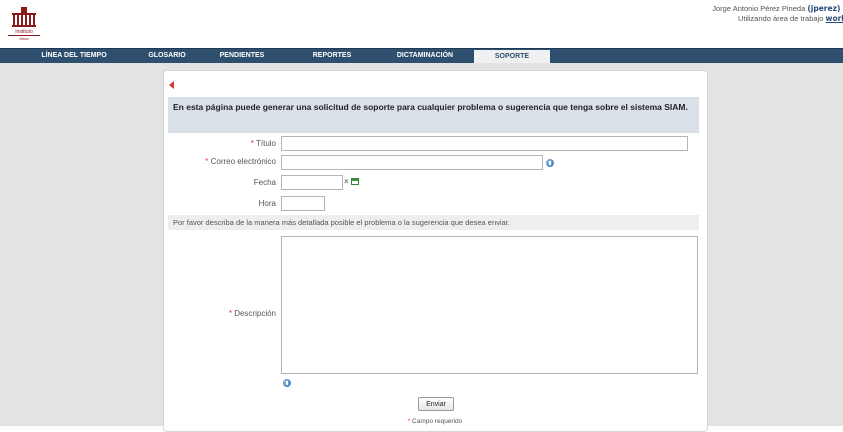 This screenshot has width=843, height=432. Describe the element at coordinates (171, 85) in the screenshot. I see `back-arrow-icon` at that location.